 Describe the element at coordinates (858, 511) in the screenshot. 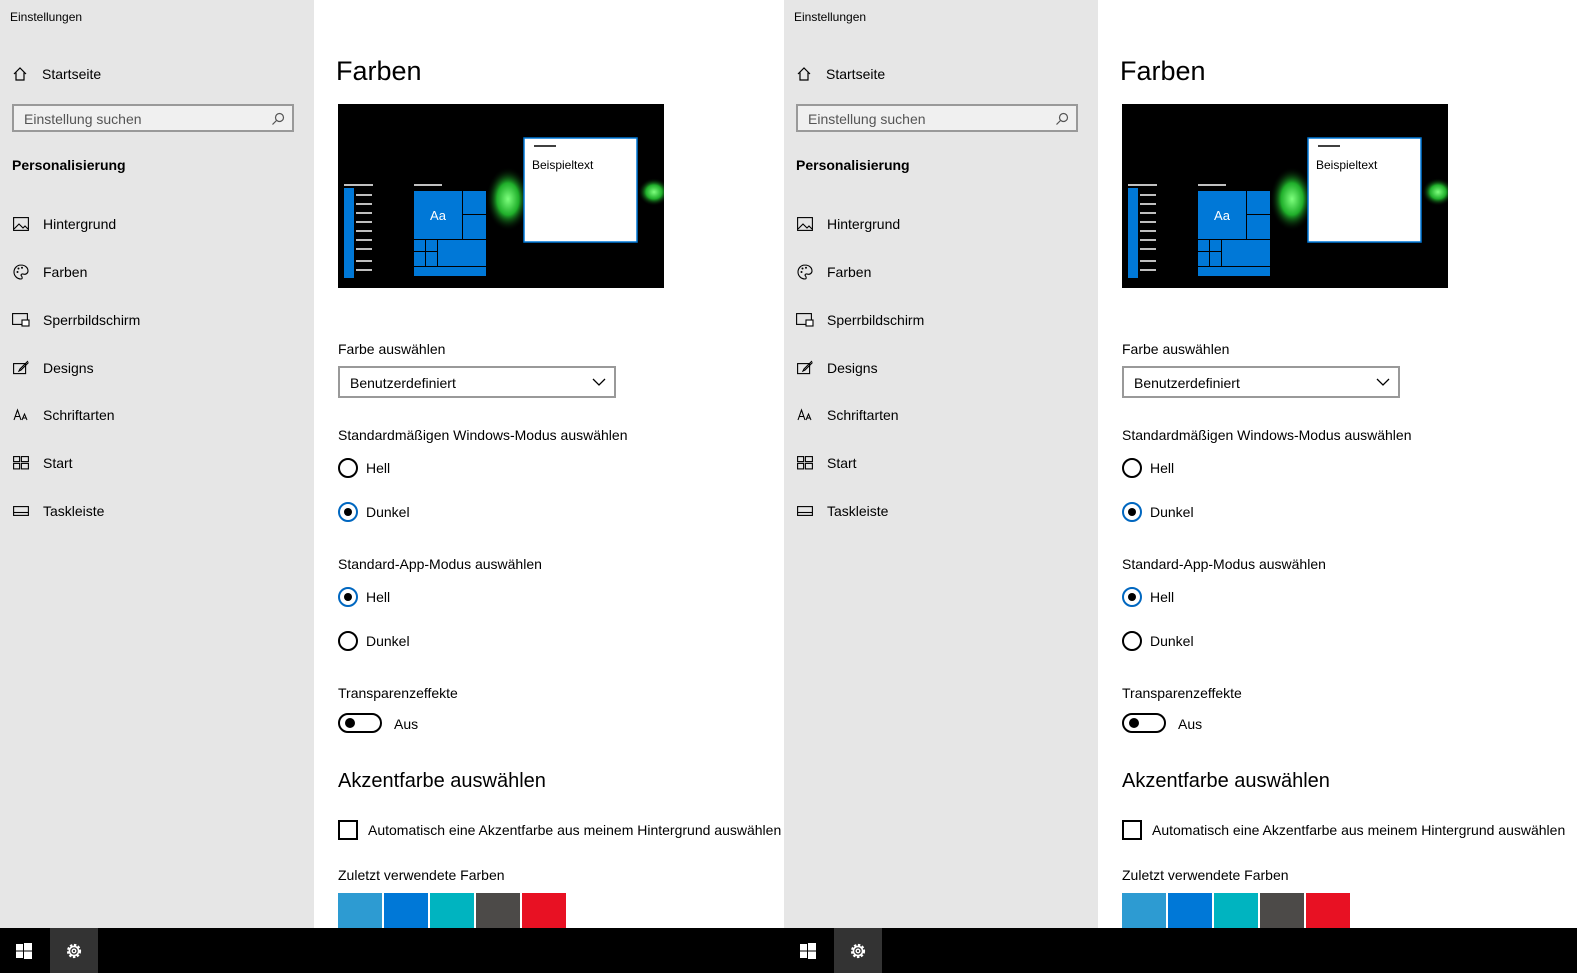

I see `sidebar-item-label: Taskleiste` at that location.